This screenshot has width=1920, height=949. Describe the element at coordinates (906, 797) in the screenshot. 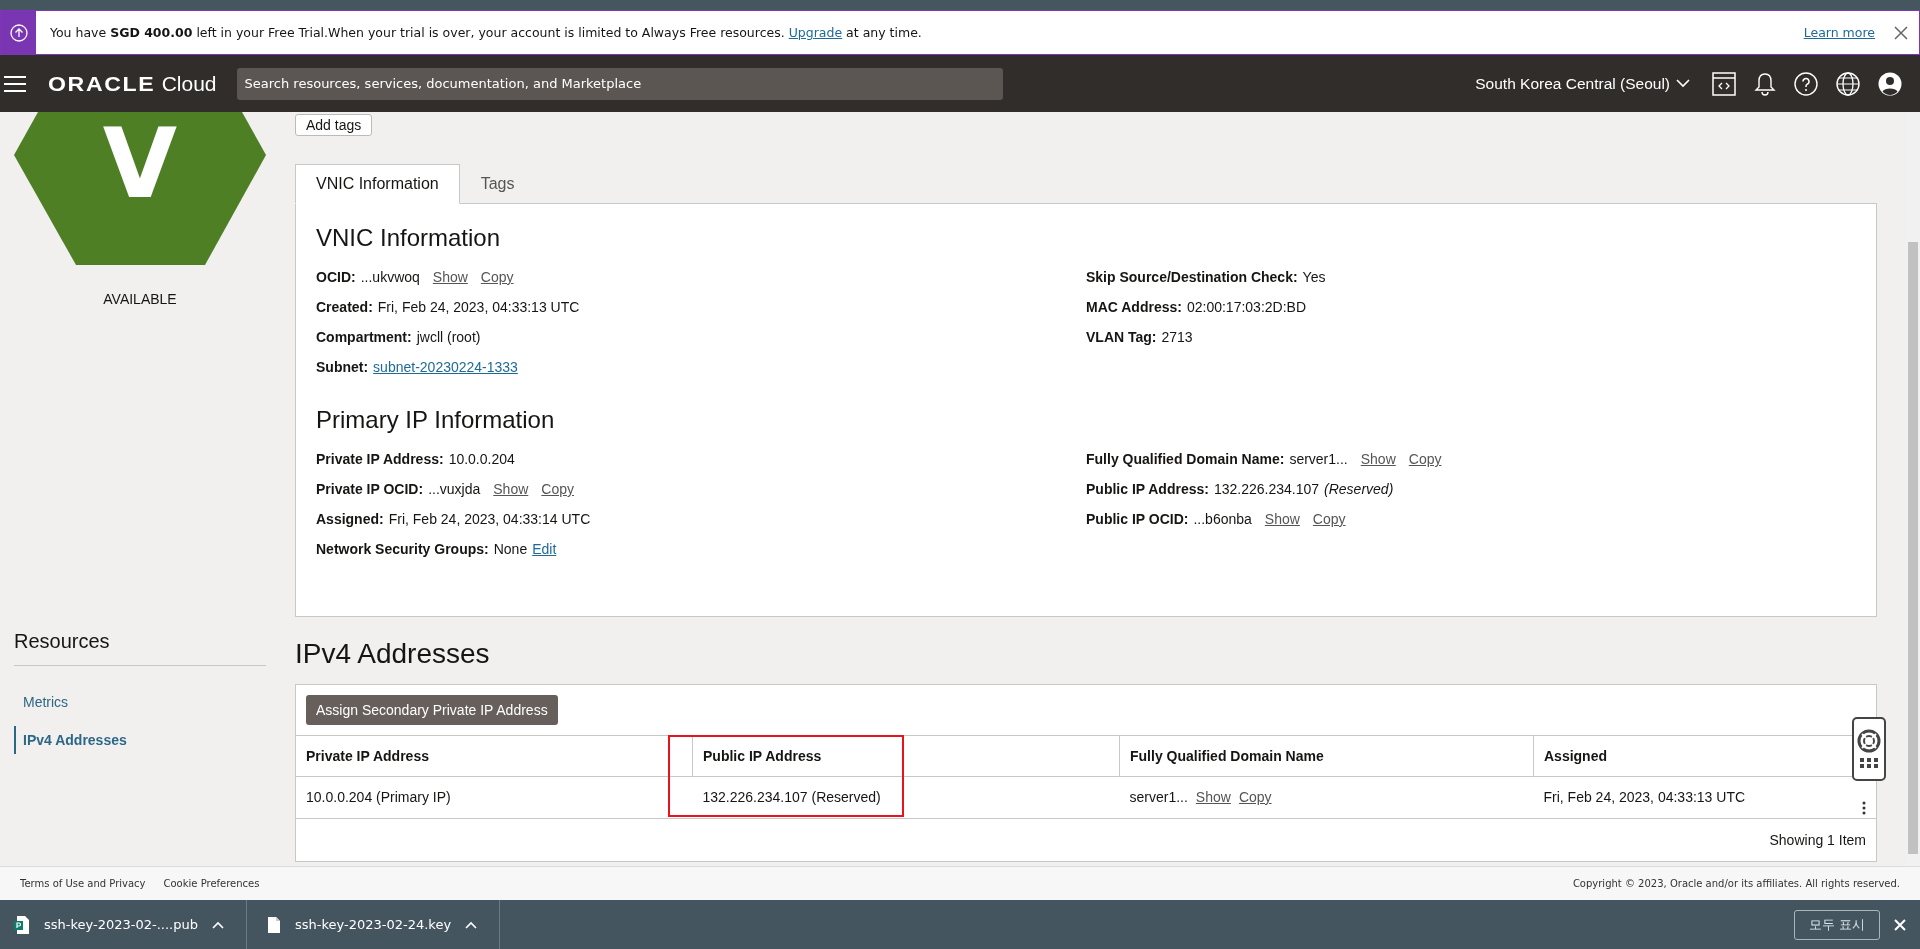

I see `table-cell: 132.226.234.107 (Reserved)` at that location.